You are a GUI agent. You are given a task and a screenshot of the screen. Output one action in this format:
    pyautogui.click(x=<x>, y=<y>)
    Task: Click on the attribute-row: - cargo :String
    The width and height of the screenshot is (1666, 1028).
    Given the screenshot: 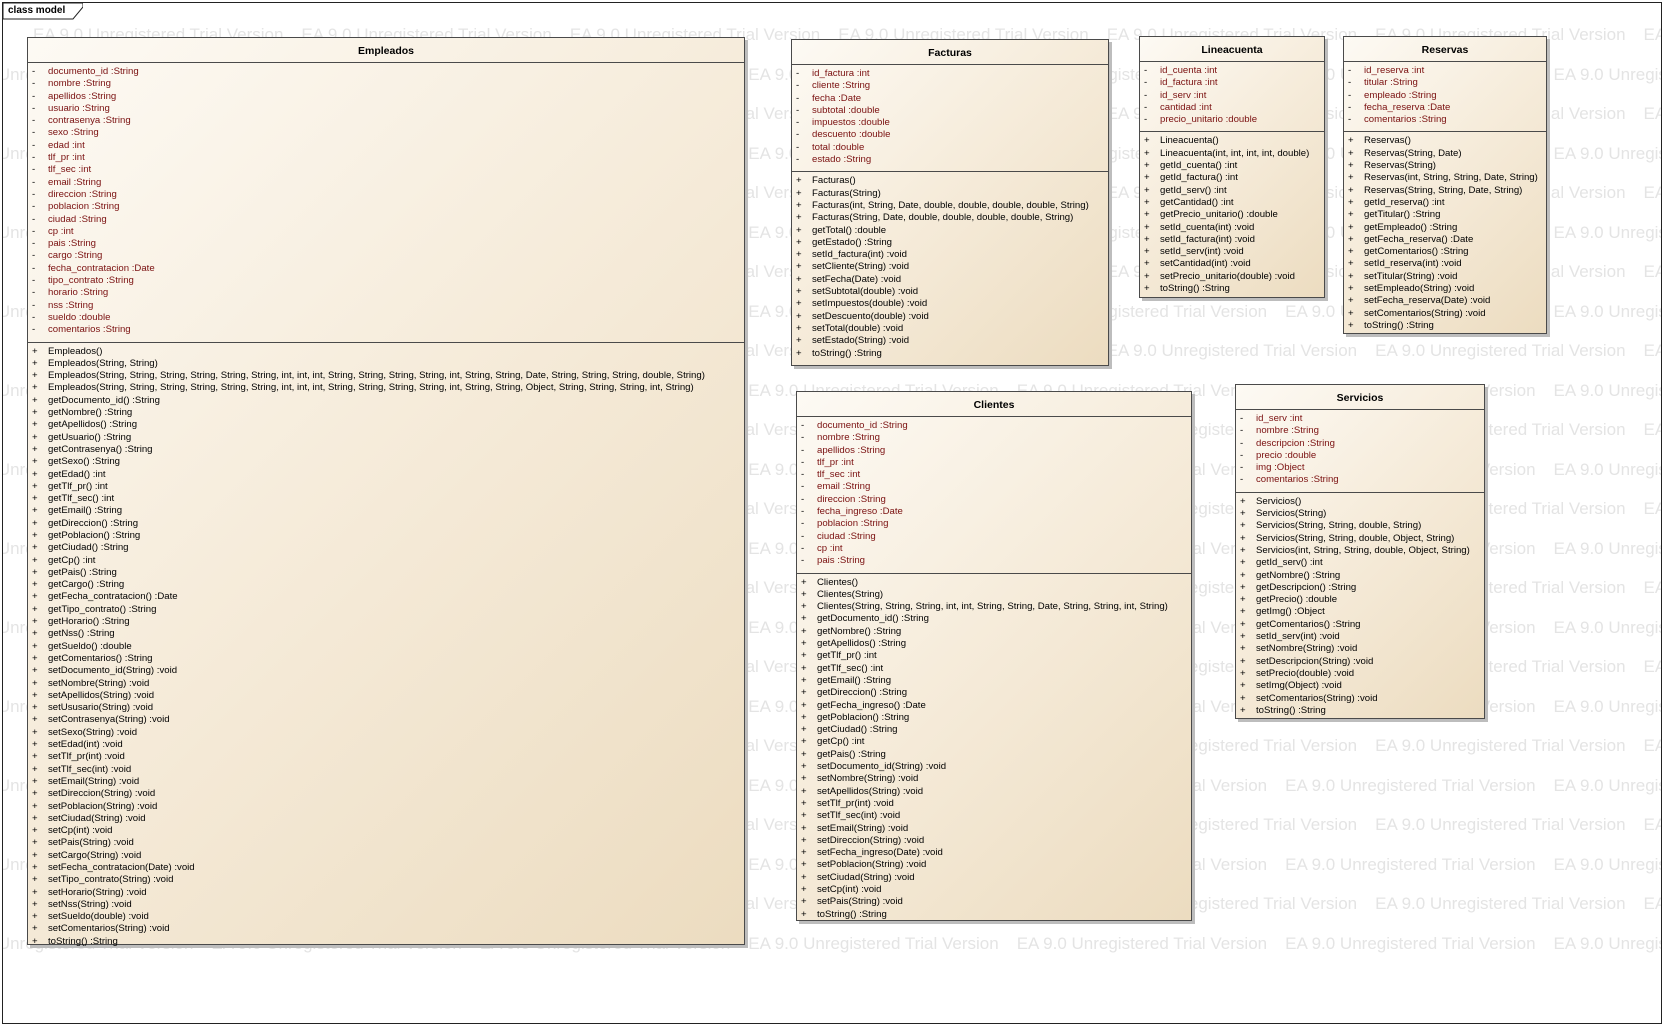 What is the action you would take?
    pyautogui.click(x=388, y=256)
    